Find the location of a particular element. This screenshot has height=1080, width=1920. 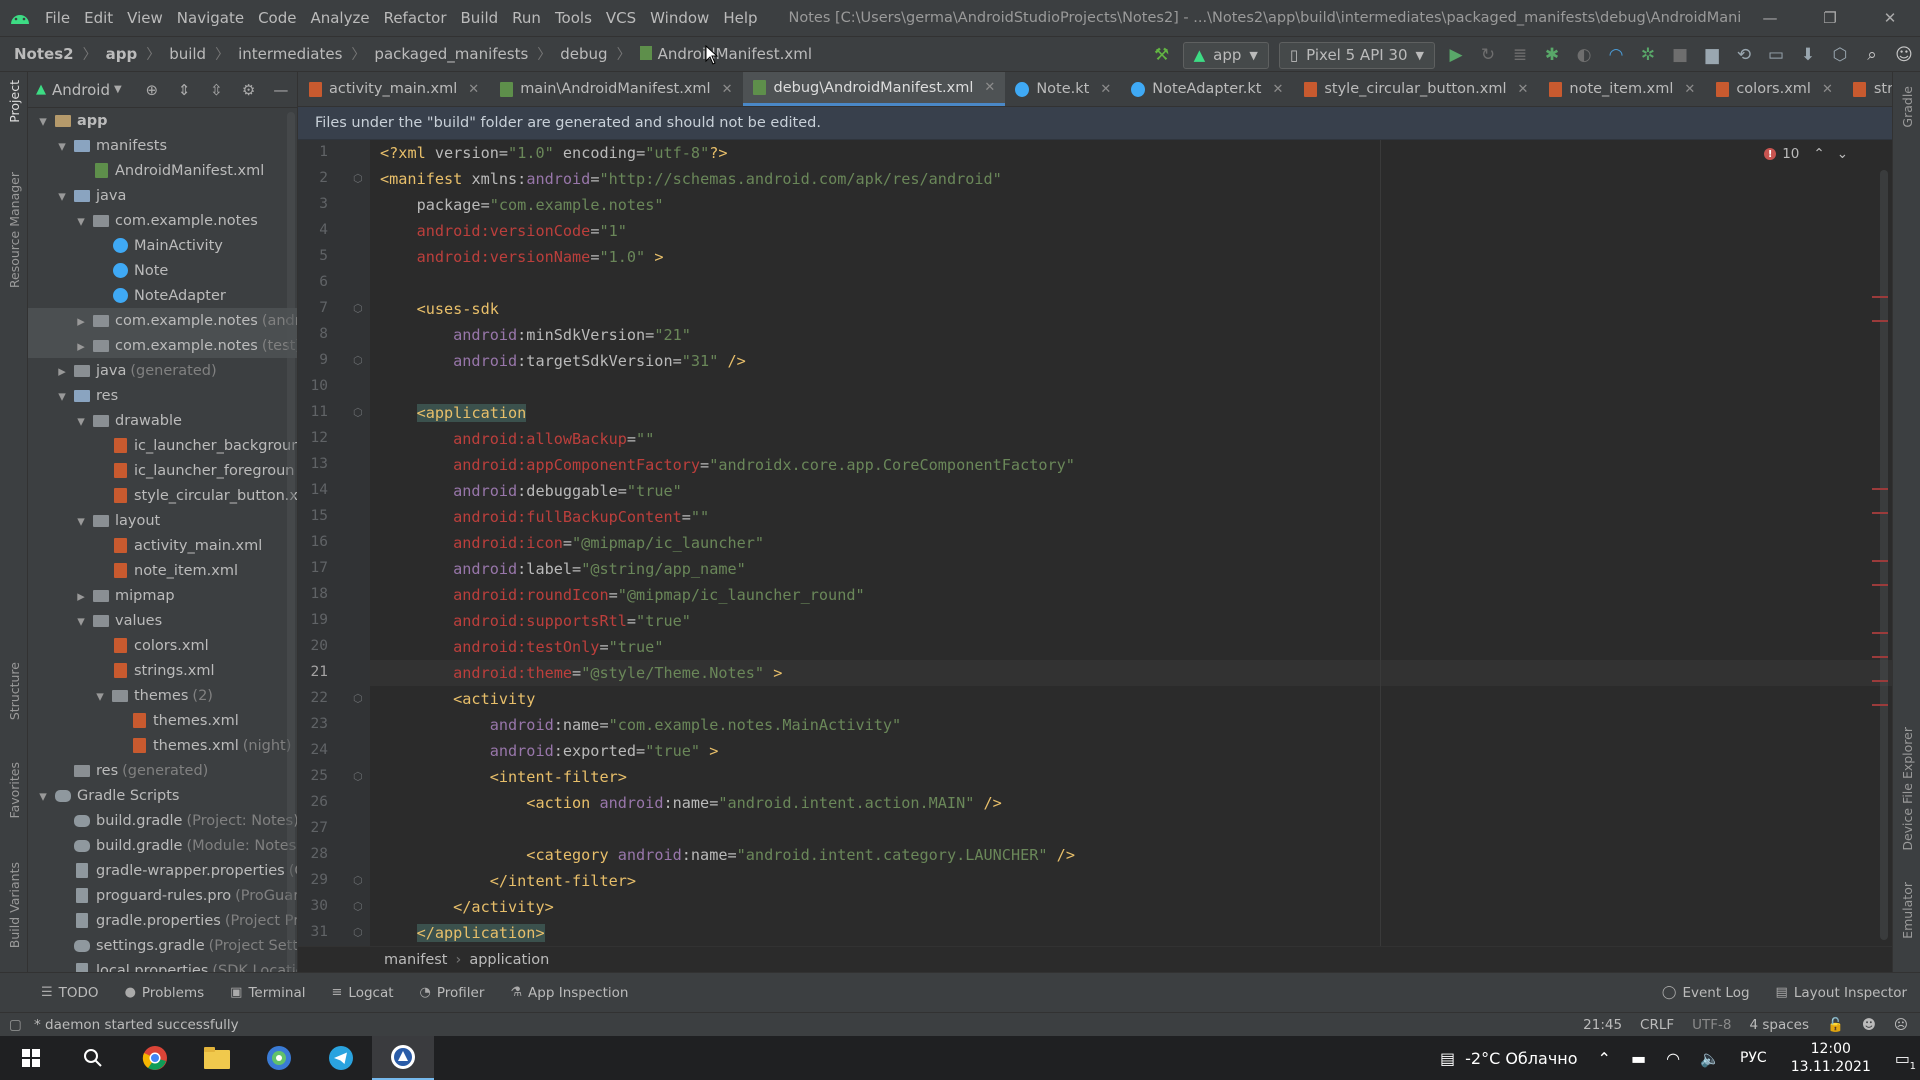

crumb-item: packaged_manifests is located at coordinates (451, 54).